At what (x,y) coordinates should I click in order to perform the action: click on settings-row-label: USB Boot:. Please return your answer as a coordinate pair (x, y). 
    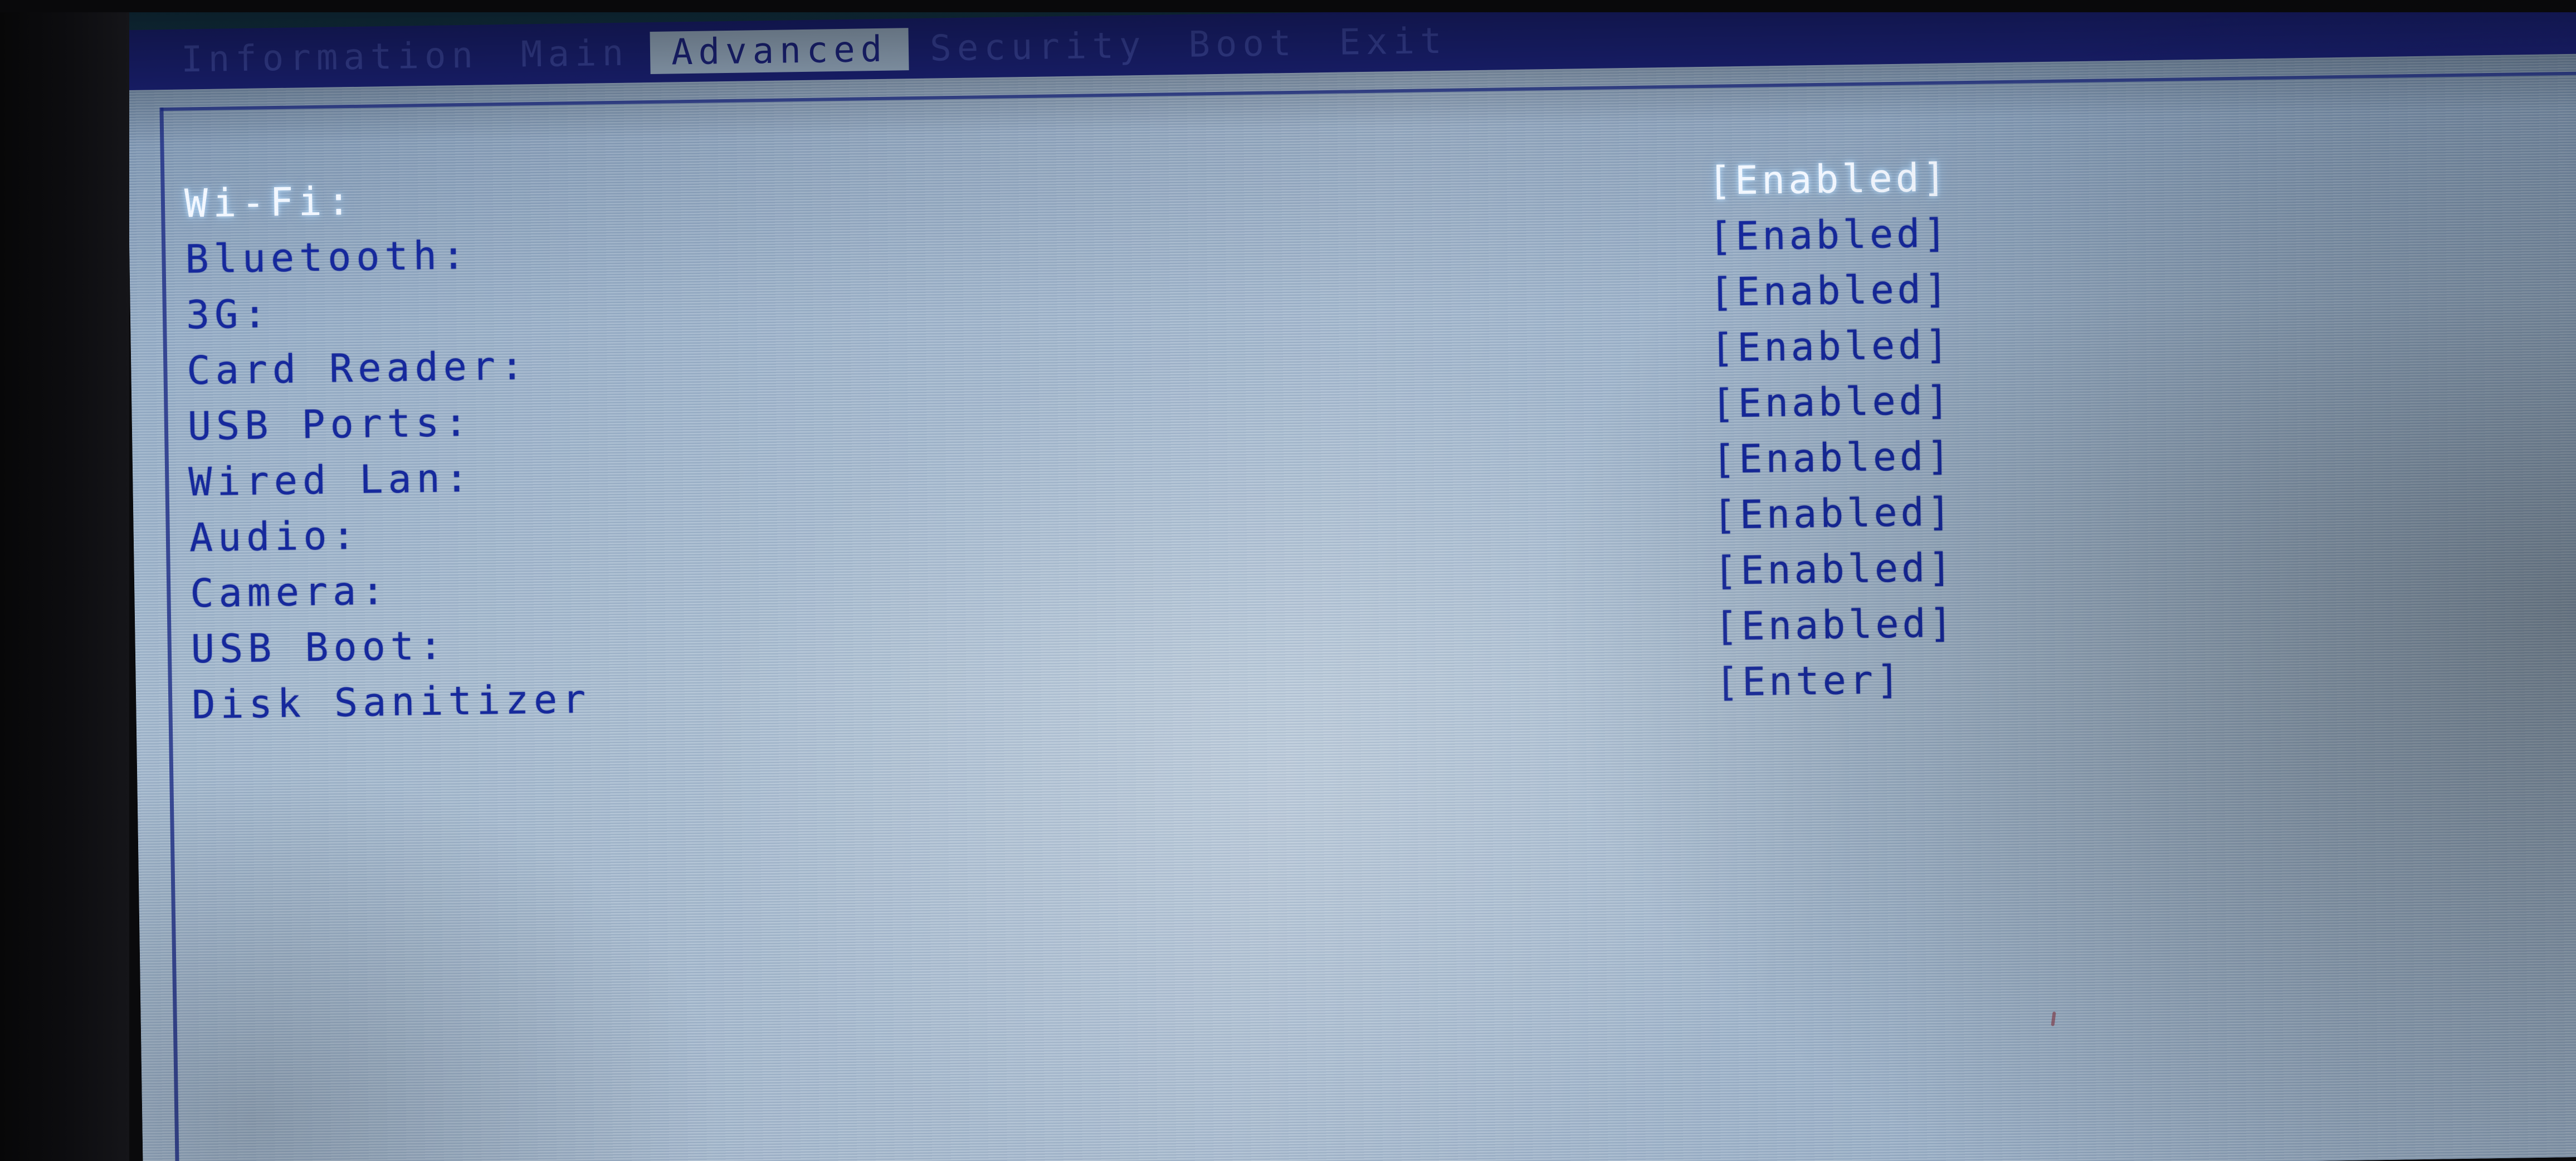
    Looking at the image, I should click on (319, 647).